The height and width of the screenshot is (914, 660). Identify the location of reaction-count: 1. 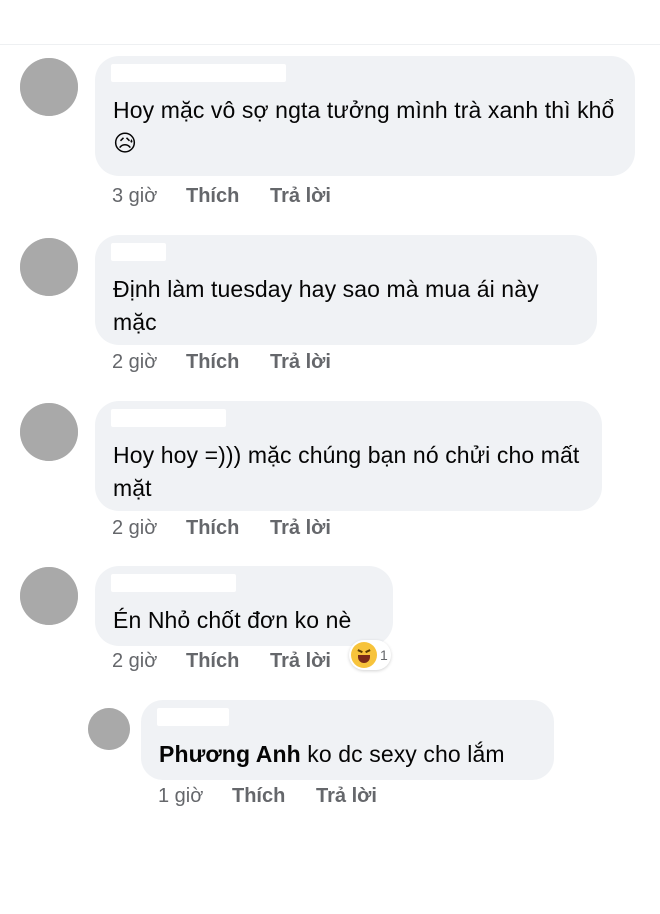
(384, 655).